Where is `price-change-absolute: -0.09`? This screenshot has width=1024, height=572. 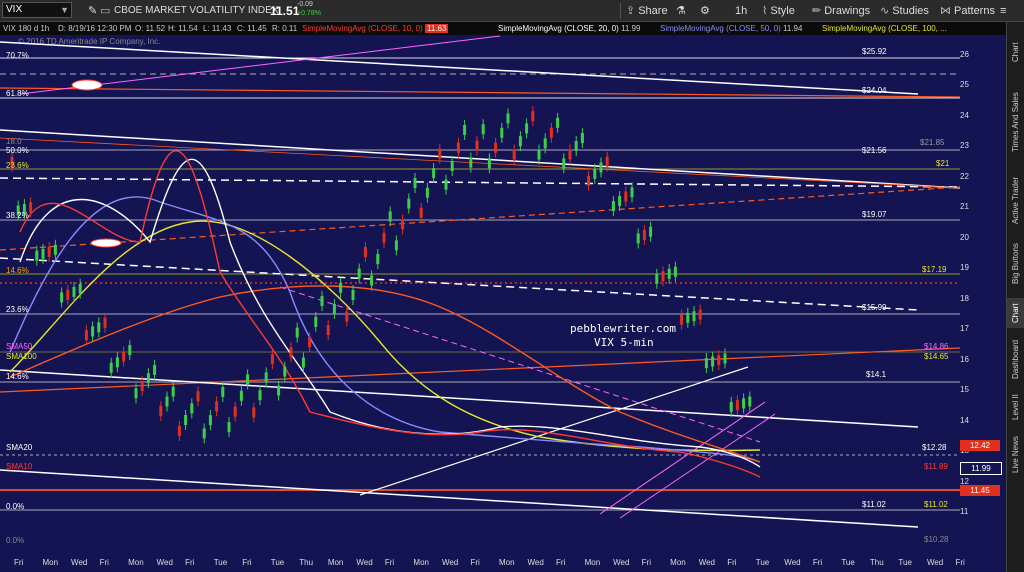
price-change-absolute: -0.09 is located at coordinates (305, 4).